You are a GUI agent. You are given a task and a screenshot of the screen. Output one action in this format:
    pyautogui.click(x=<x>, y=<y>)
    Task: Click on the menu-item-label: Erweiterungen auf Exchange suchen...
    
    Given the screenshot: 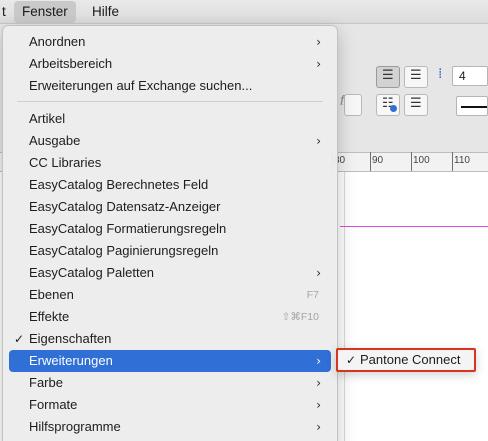 What is the action you would take?
    pyautogui.click(x=141, y=85)
    